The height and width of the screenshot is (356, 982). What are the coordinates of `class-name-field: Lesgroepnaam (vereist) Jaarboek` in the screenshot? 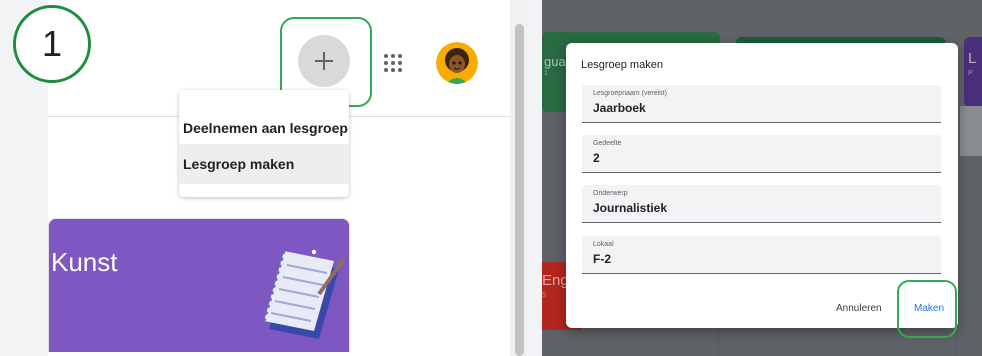 It's located at (761, 104).